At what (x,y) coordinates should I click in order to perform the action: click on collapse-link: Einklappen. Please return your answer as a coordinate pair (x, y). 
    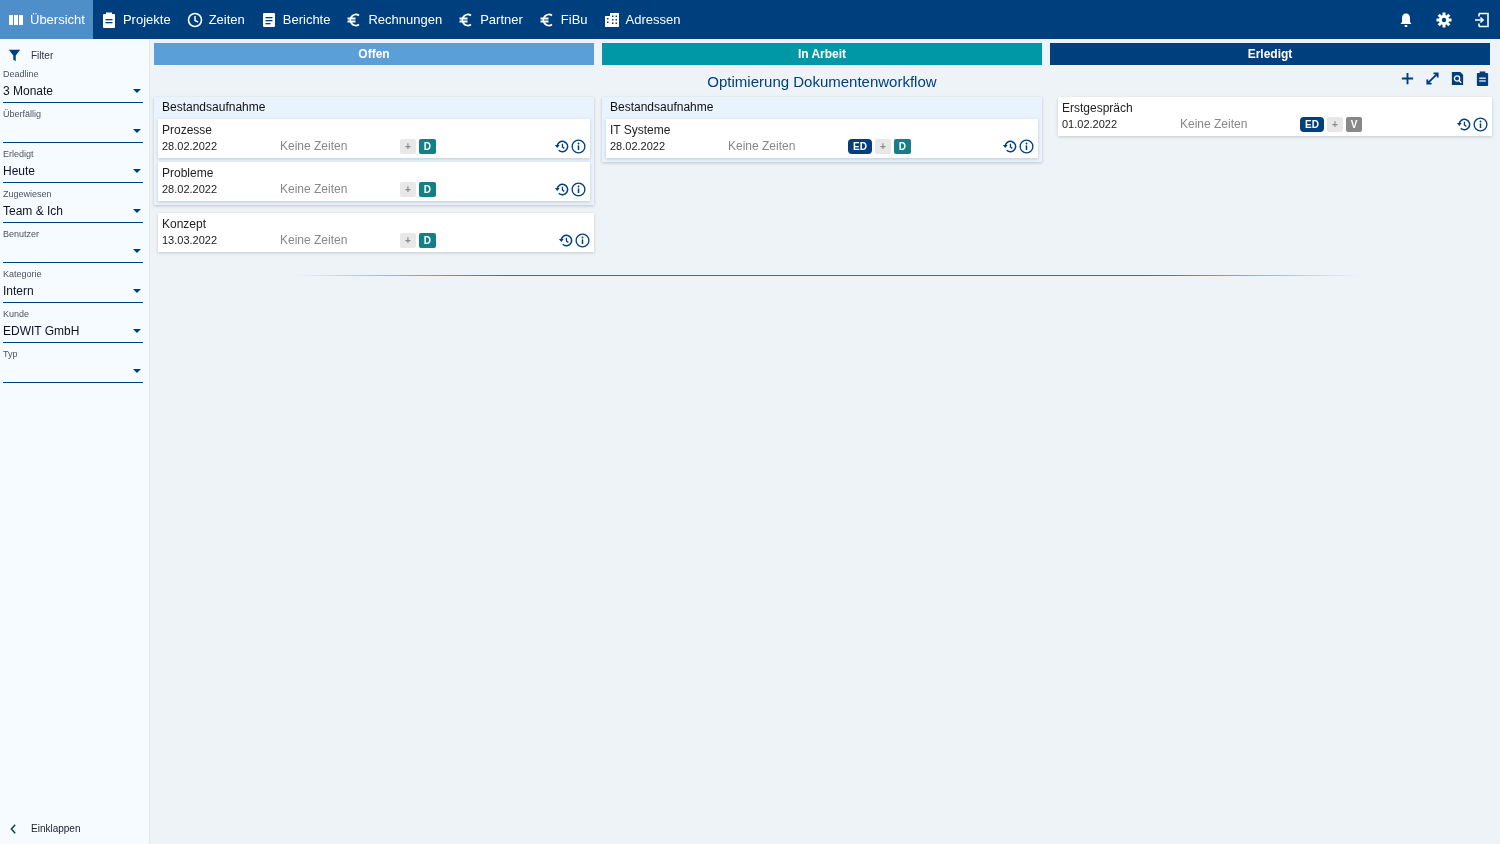
    Looking at the image, I should click on (74, 833).